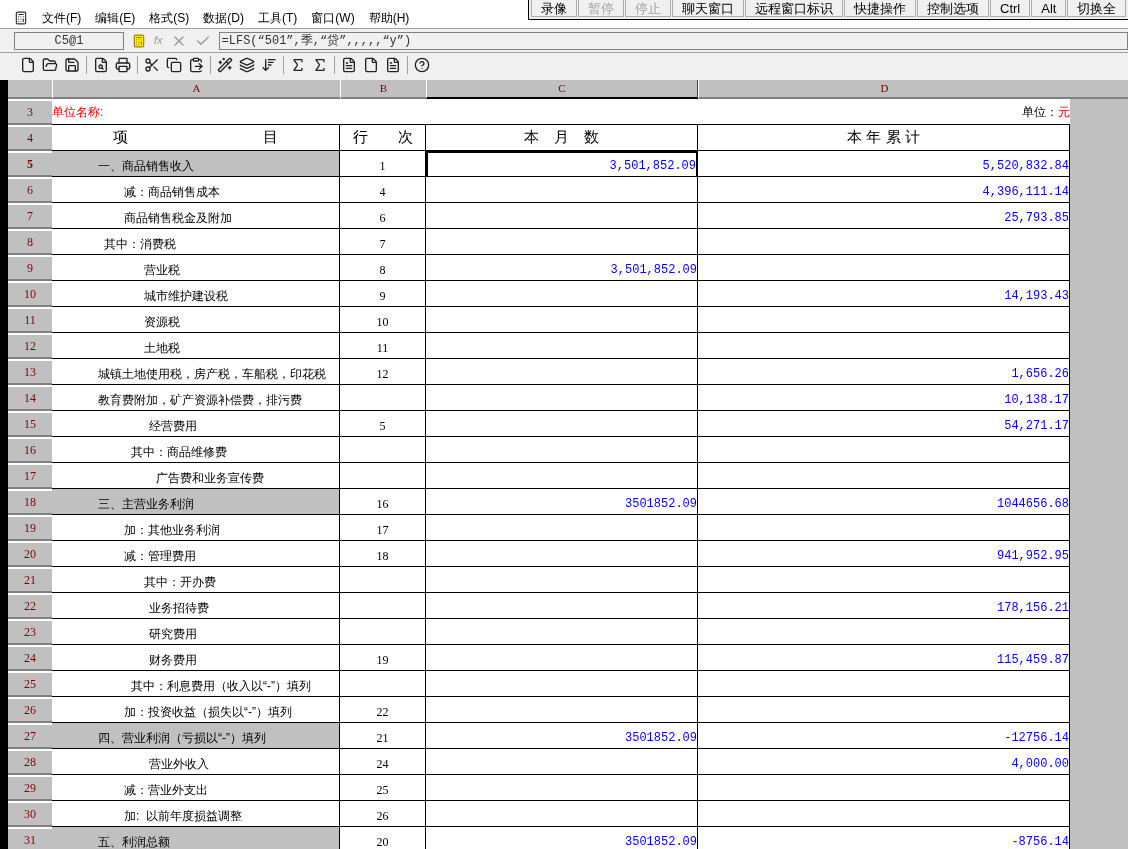 Image resolution: width=1128 pixels, height=849 pixels. What do you see at coordinates (30, 632) in the screenshot?
I see `row-header: 23` at bounding box center [30, 632].